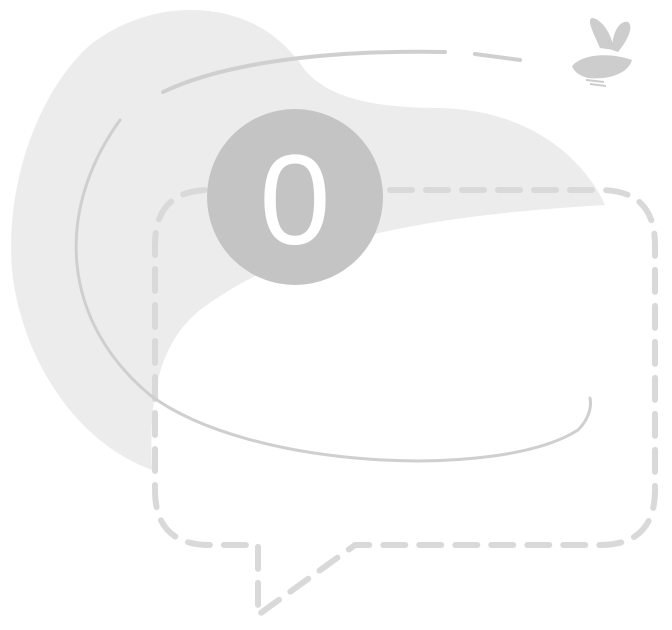 The height and width of the screenshot is (630, 672). Describe the element at coordinates (497, 57) in the screenshot. I see `orbit-dash` at that location.